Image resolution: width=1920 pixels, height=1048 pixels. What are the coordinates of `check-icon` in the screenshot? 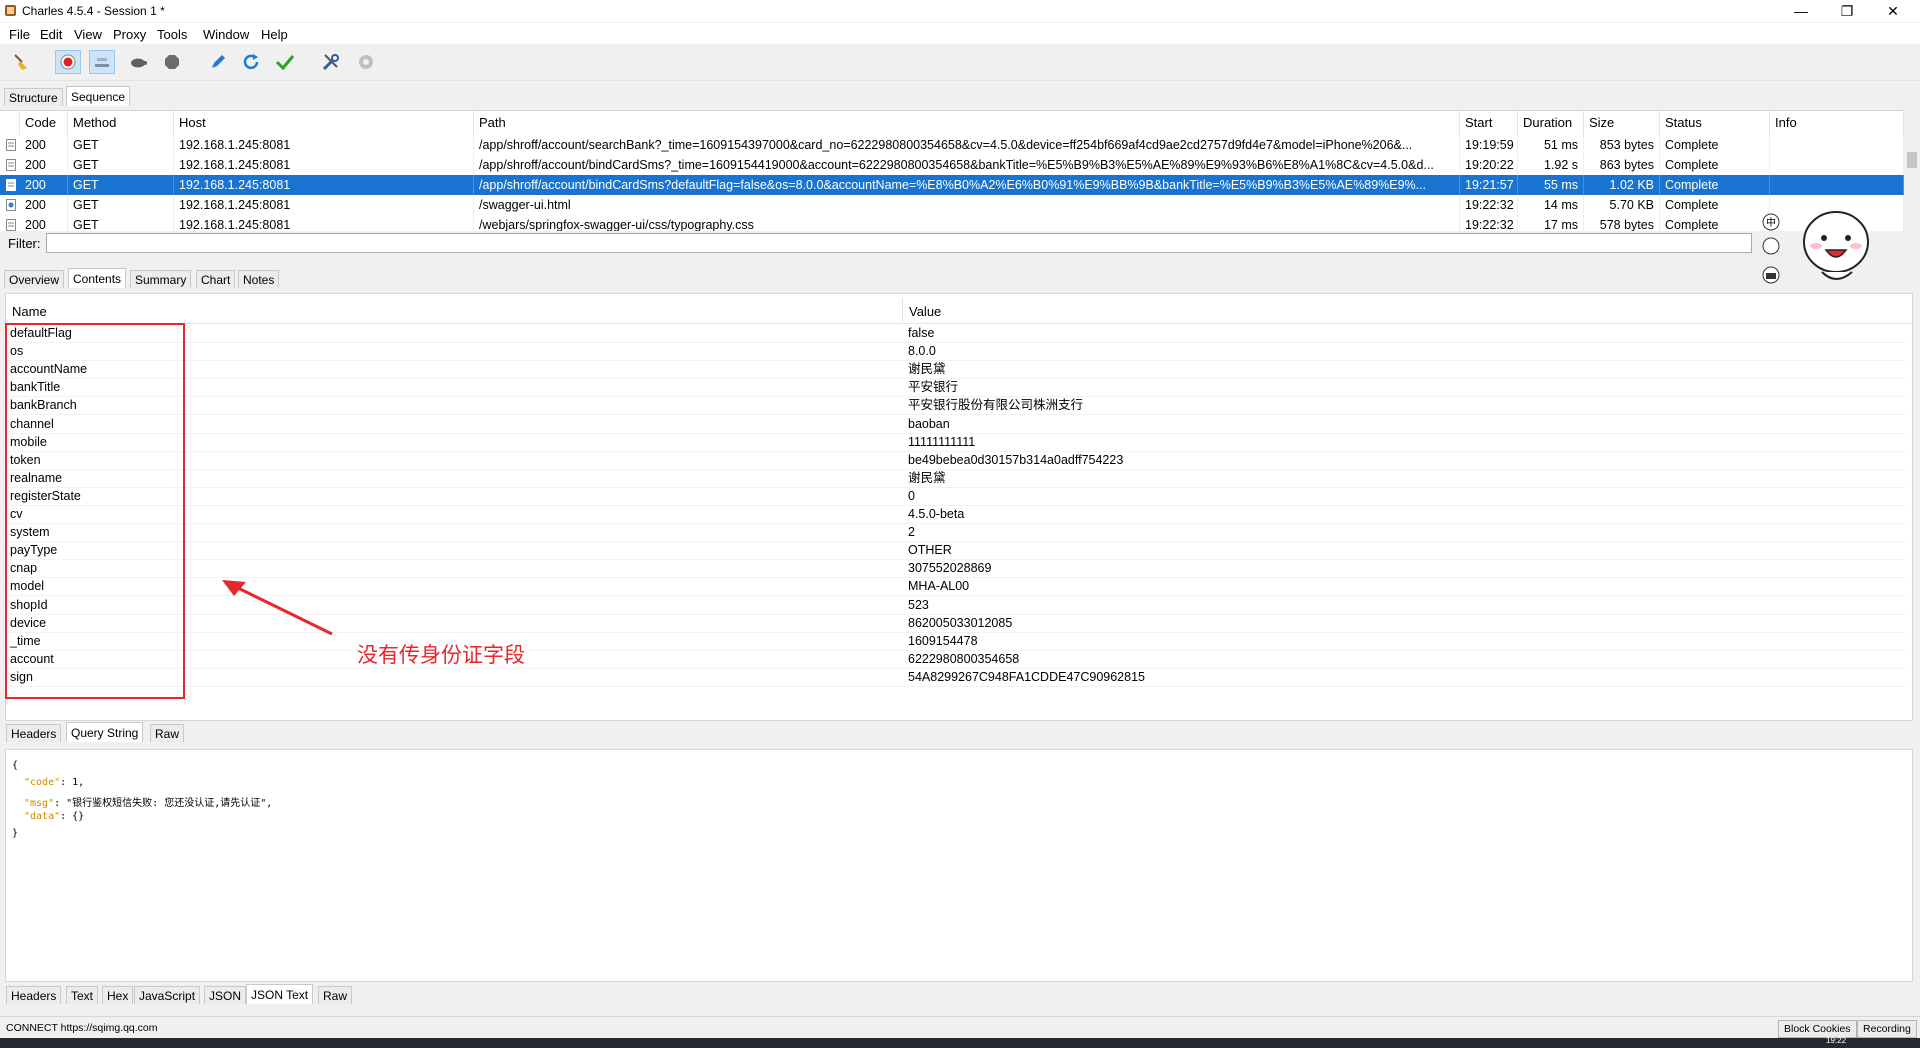 It's located at (285, 62).